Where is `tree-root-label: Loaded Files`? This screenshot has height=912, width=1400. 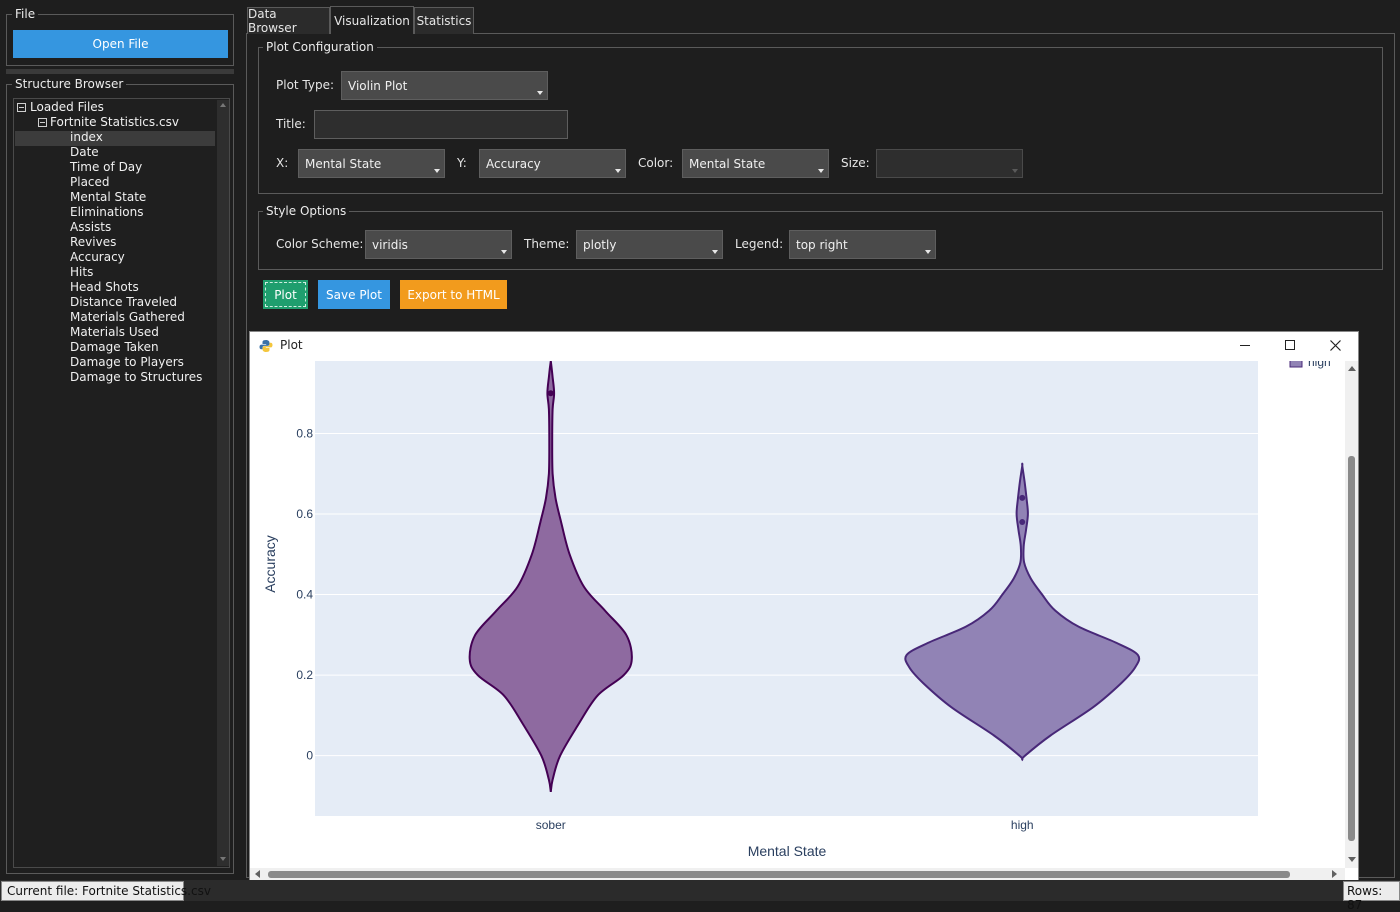
tree-root-label: Loaded Files is located at coordinates (67, 107).